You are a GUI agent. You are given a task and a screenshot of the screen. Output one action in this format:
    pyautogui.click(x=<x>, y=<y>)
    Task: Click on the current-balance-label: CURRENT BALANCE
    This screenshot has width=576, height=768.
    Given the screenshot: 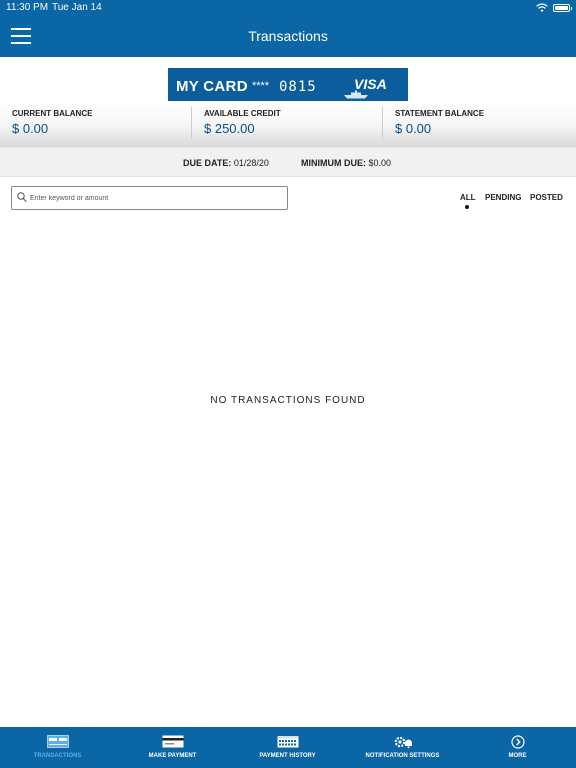 What is the action you would take?
    pyautogui.click(x=52, y=113)
    